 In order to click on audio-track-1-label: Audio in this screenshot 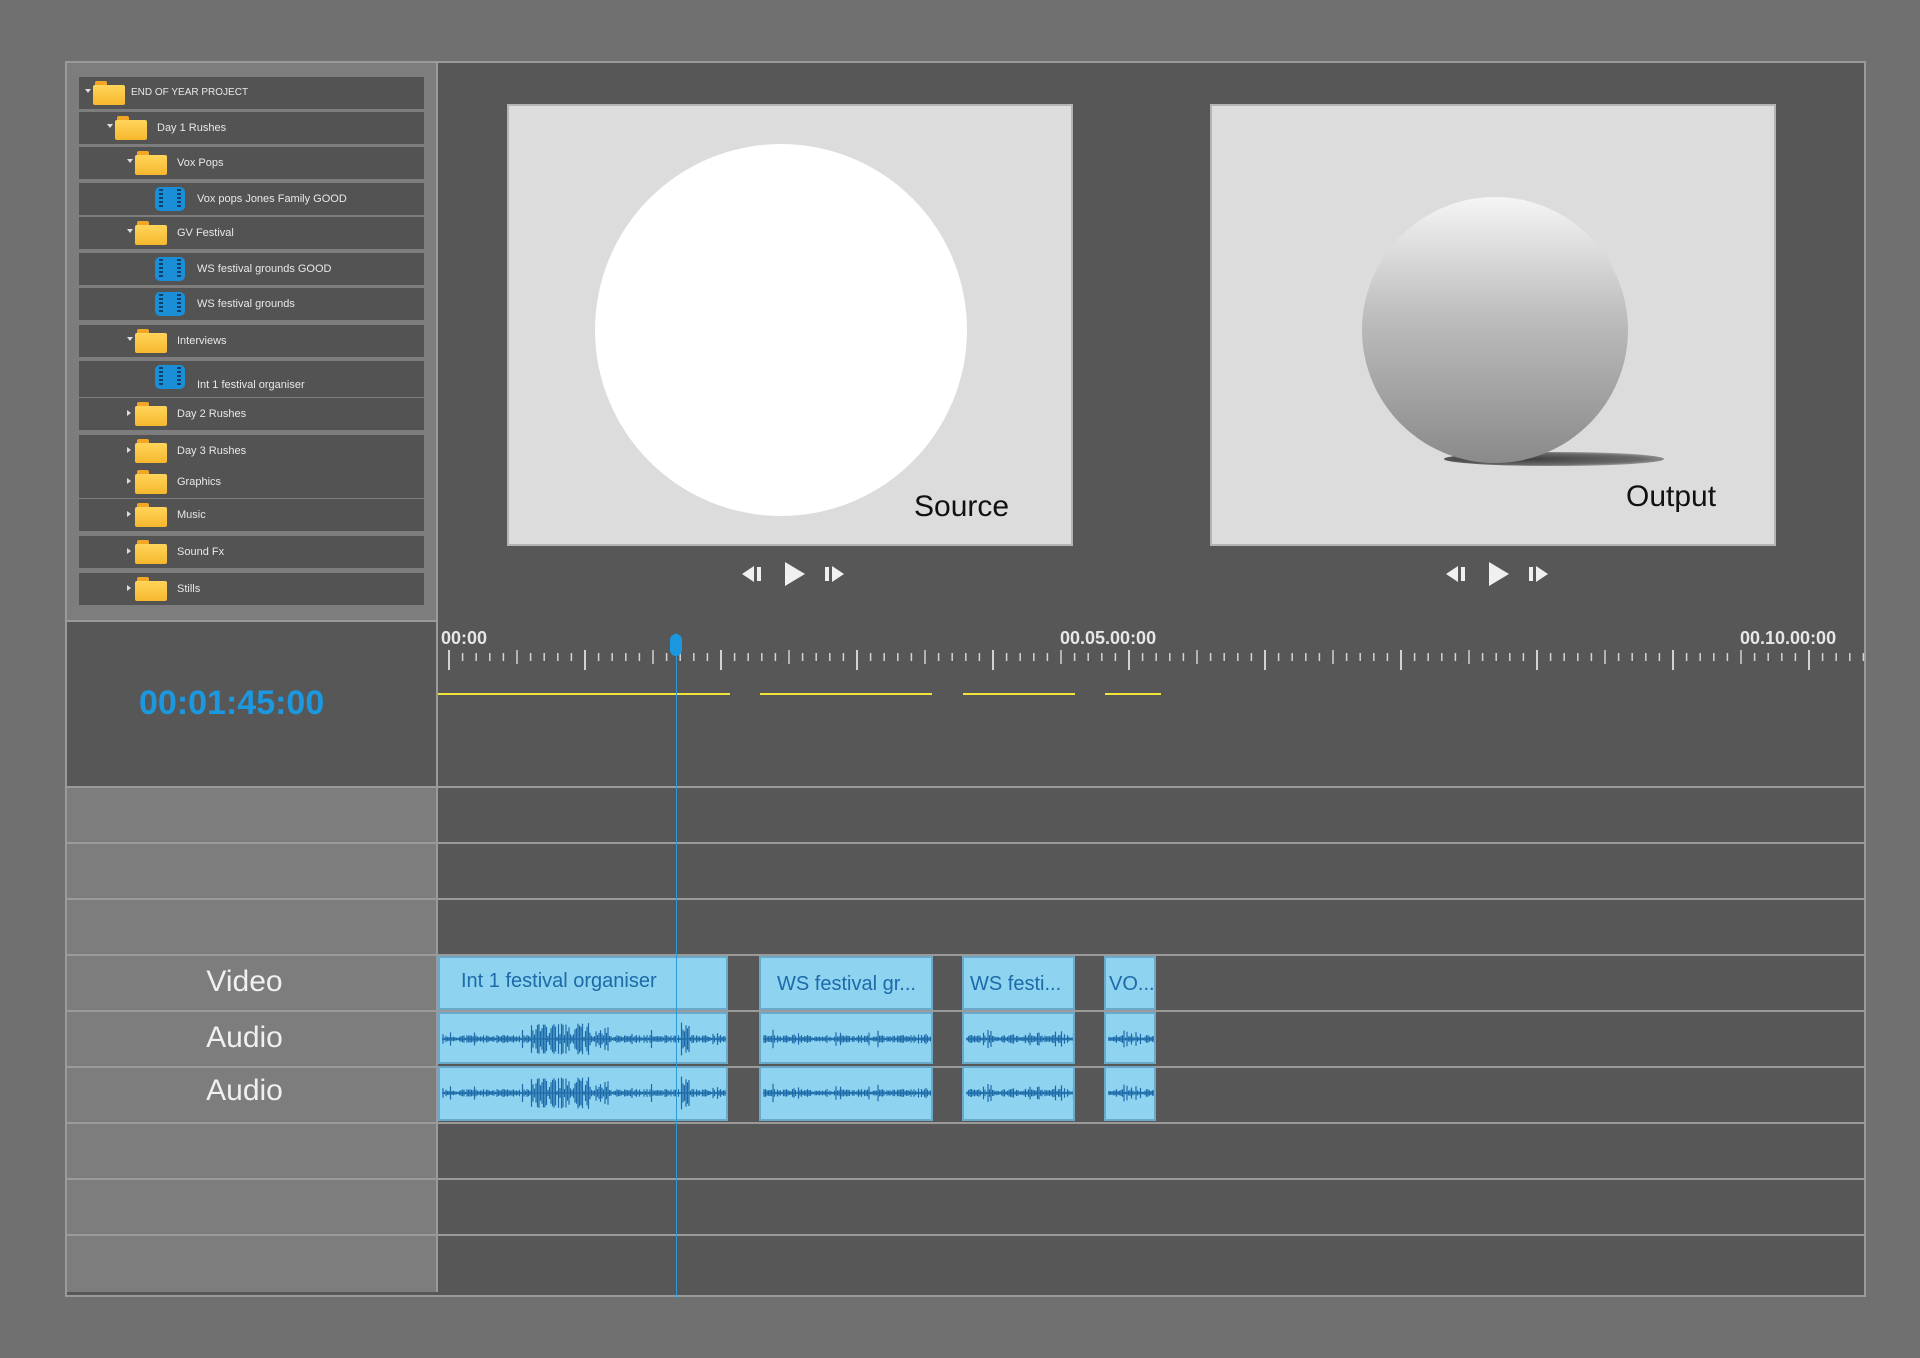, I will do `click(244, 1037)`.